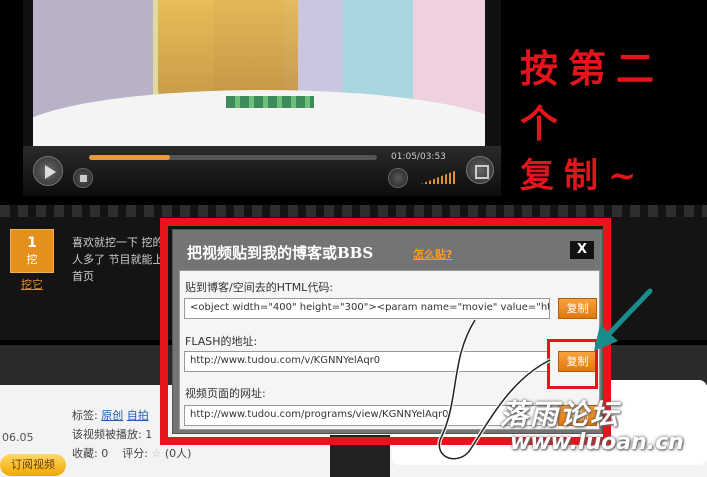 Image resolution: width=707 pixels, height=477 pixels. Describe the element at coordinates (592, 96) in the screenshot. I see `annotation-line1: 按第二个` at that location.